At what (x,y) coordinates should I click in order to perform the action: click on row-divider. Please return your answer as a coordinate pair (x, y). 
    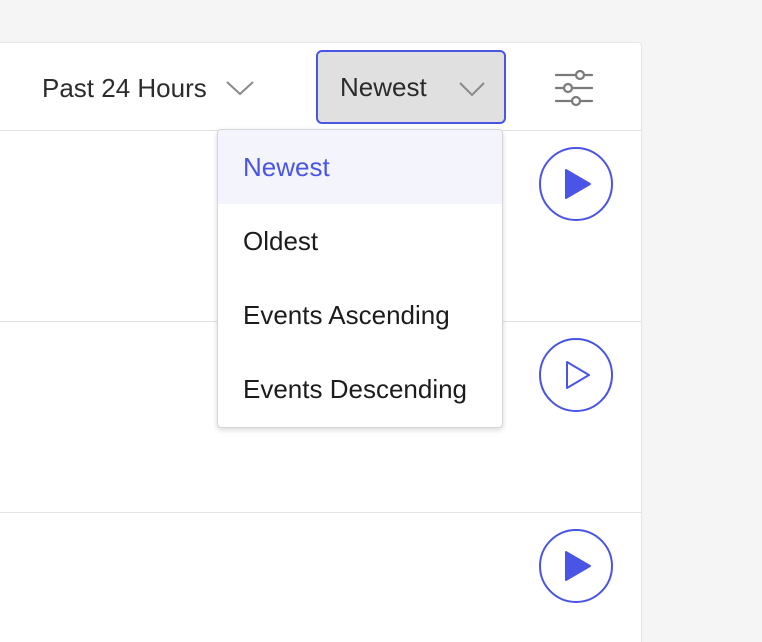
    Looking at the image, I should click on (321, 512).